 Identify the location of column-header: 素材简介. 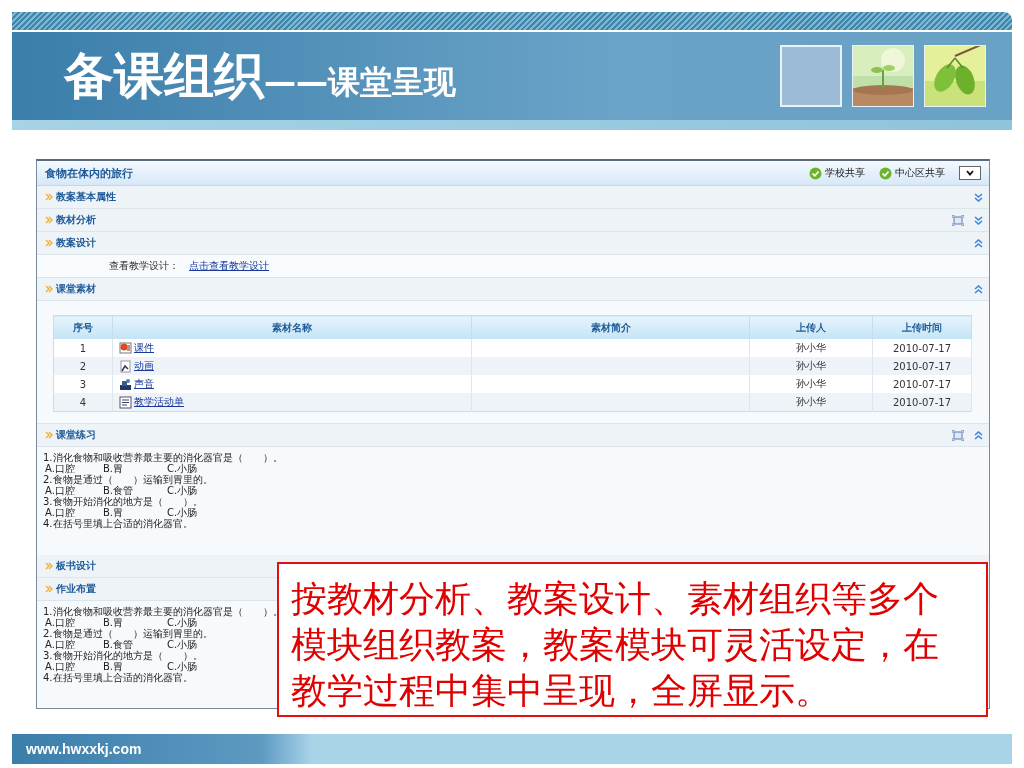
(610, 327).